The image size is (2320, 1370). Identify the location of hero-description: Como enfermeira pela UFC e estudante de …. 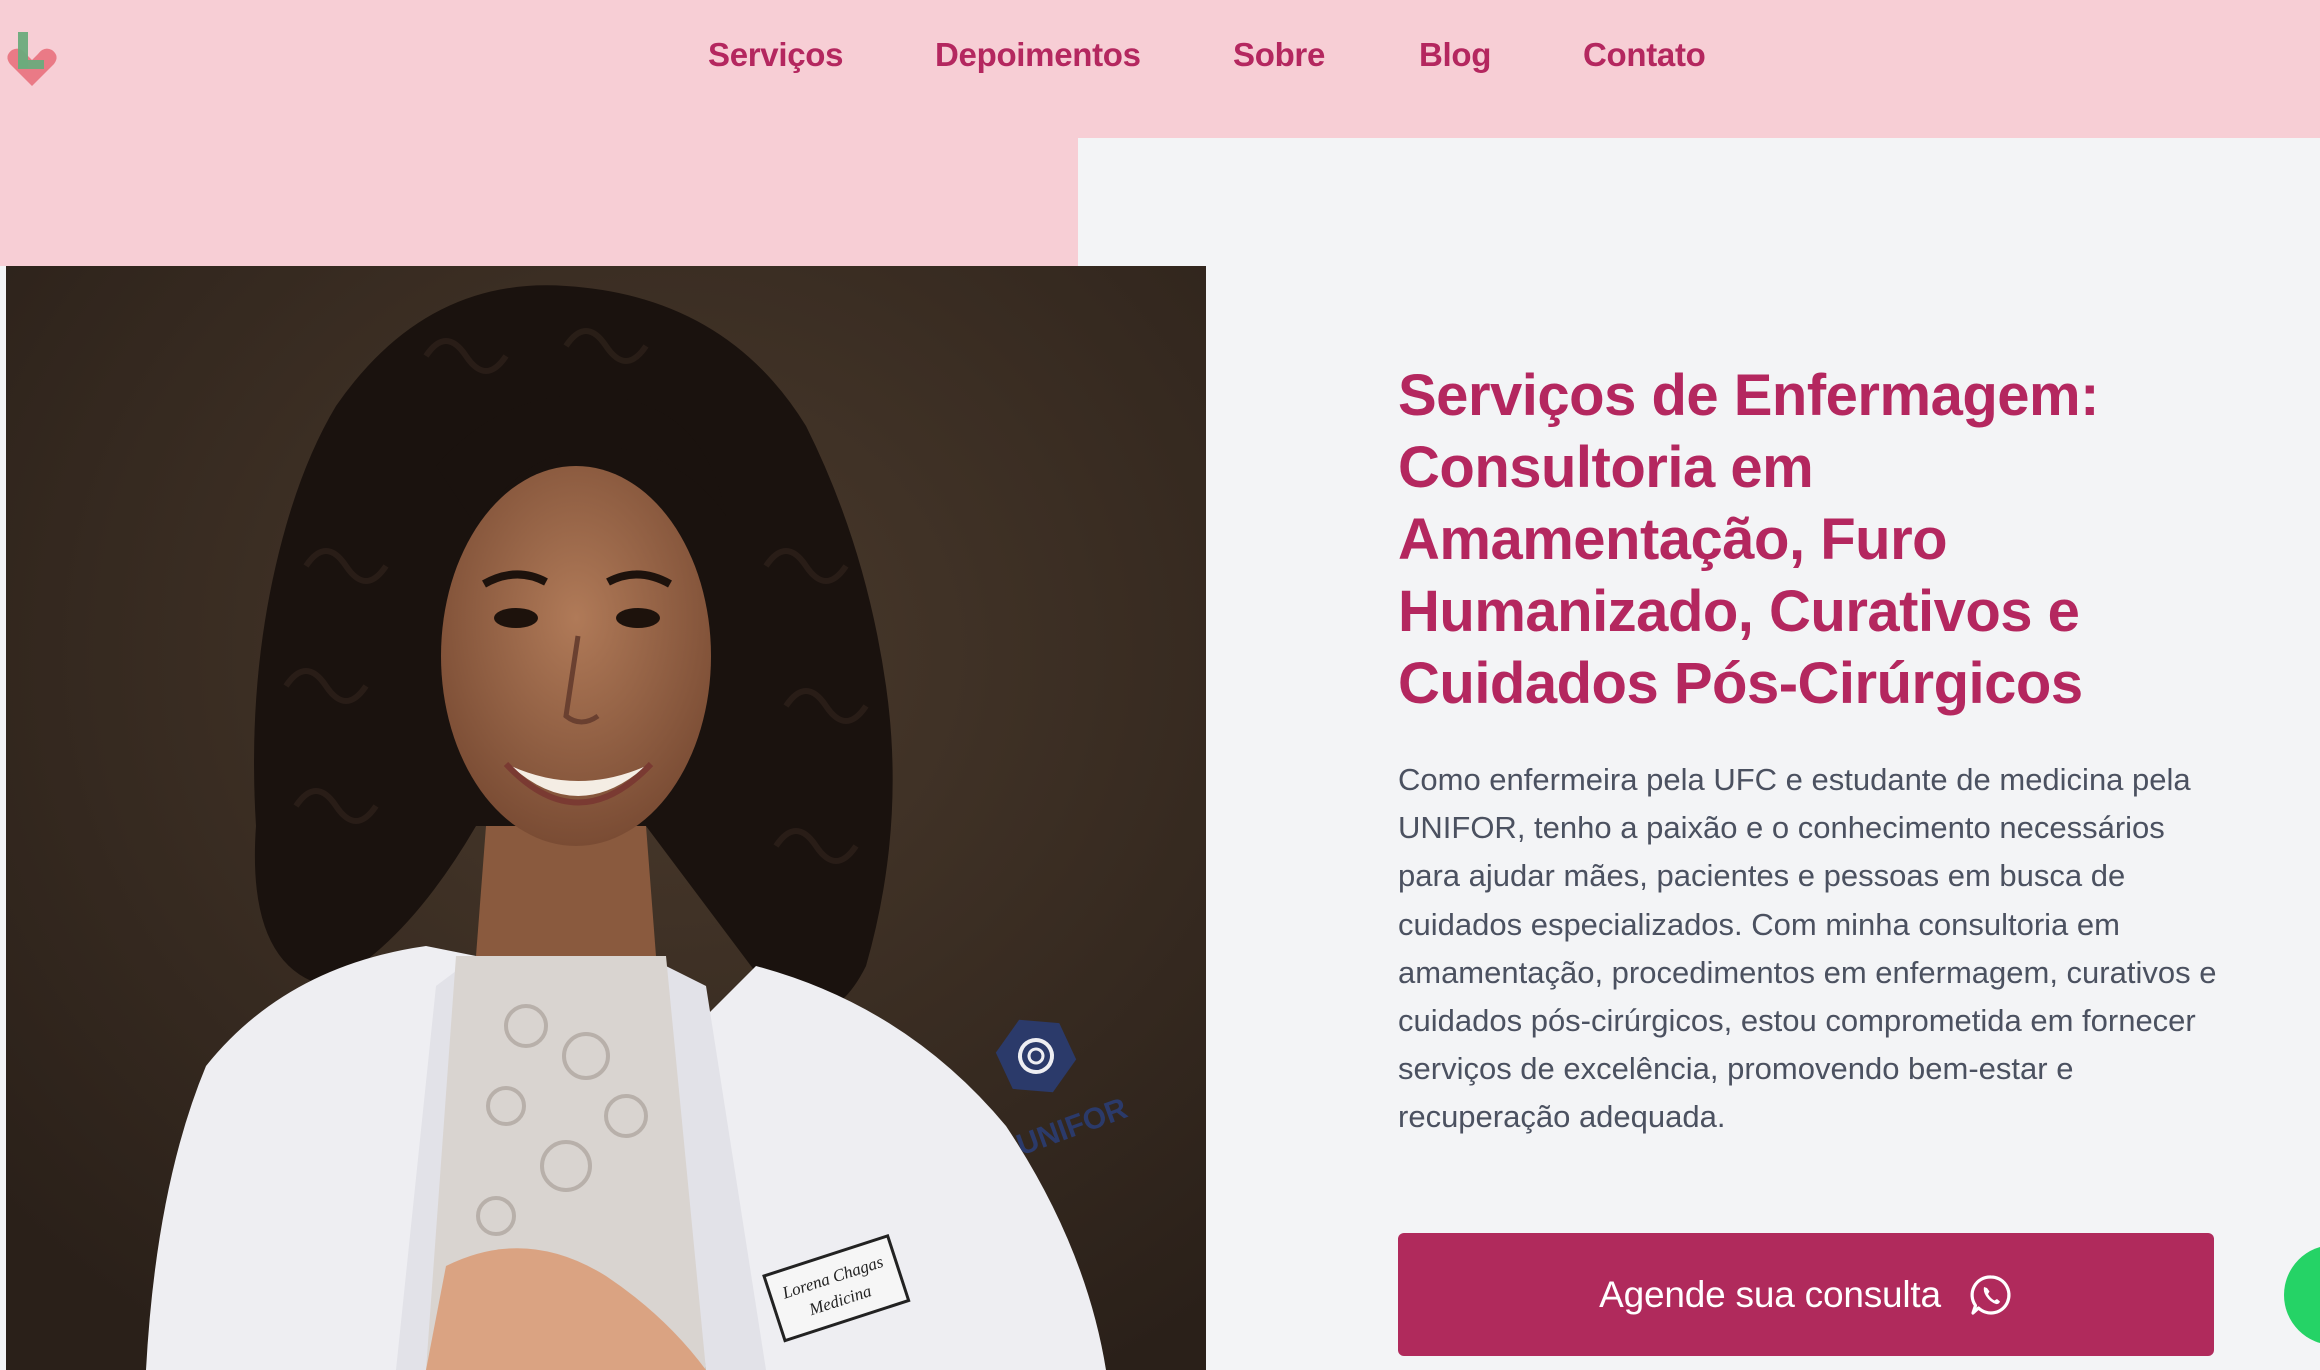
(1807, 948).